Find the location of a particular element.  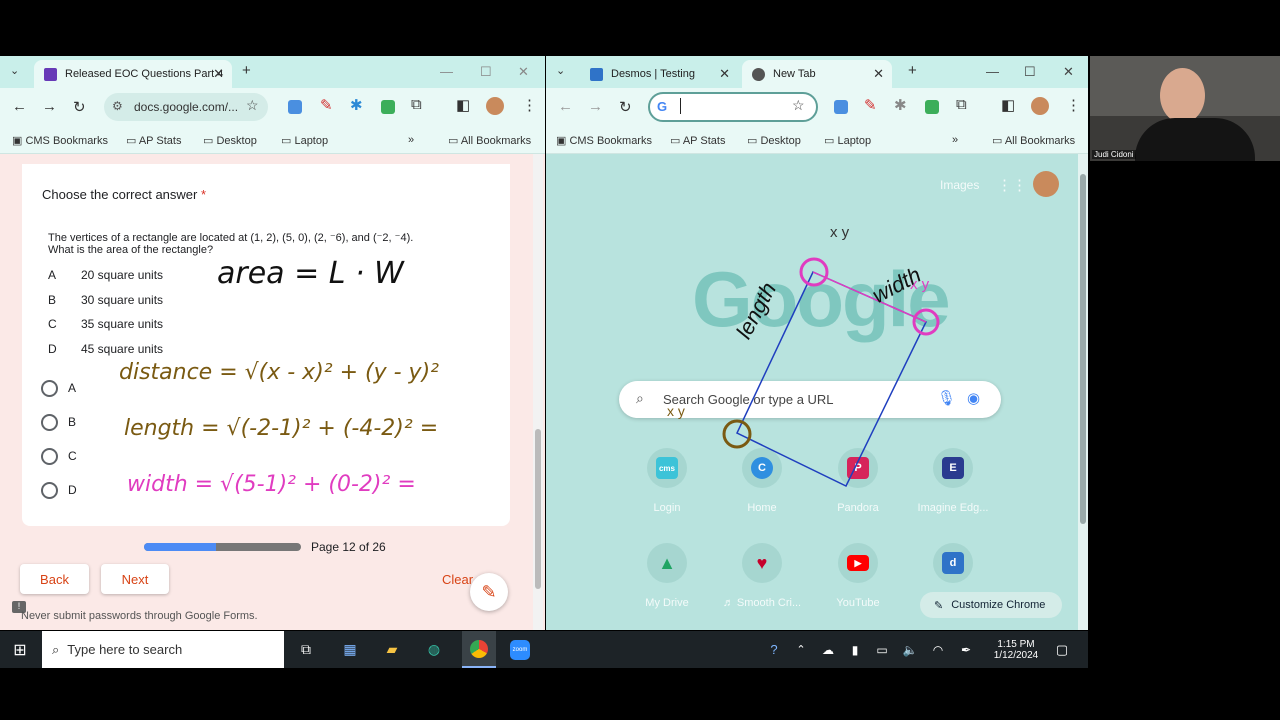

radio-option-b is located at coordinates (49, 422).